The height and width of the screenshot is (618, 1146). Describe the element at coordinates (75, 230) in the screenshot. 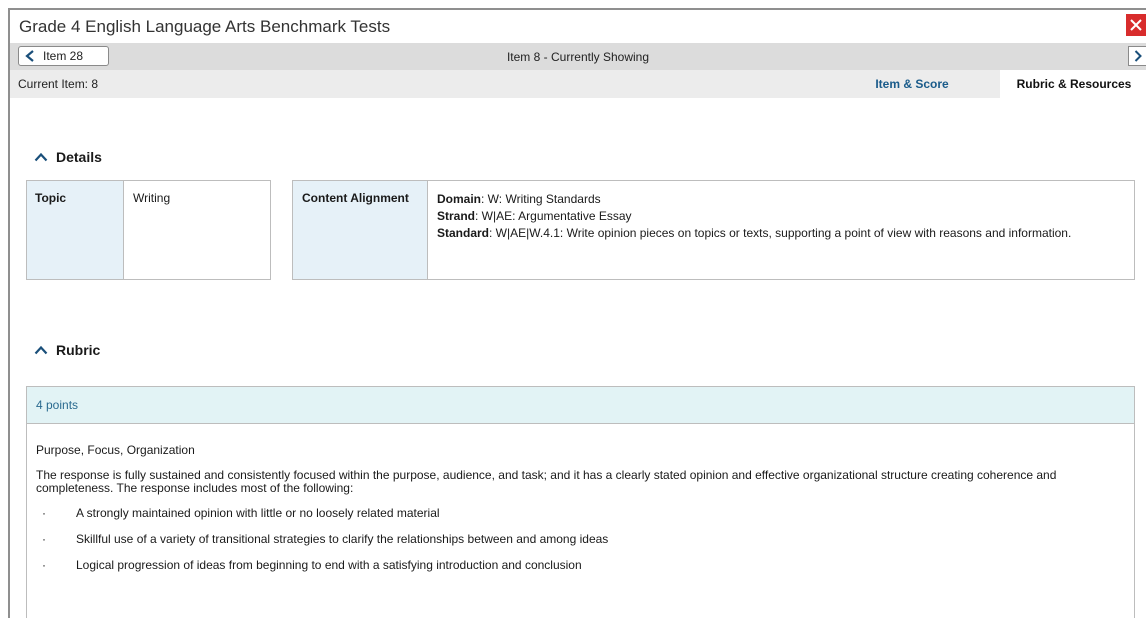

I see `topic-label: Topic` at that location.